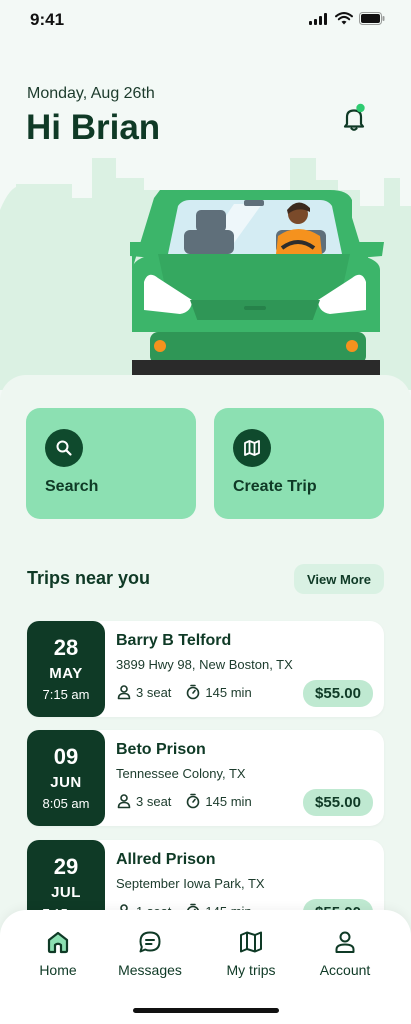 This screenshot has width=411, height=1024. I want to click on current-date: Monday, Aug 26th, so click(91, 93).